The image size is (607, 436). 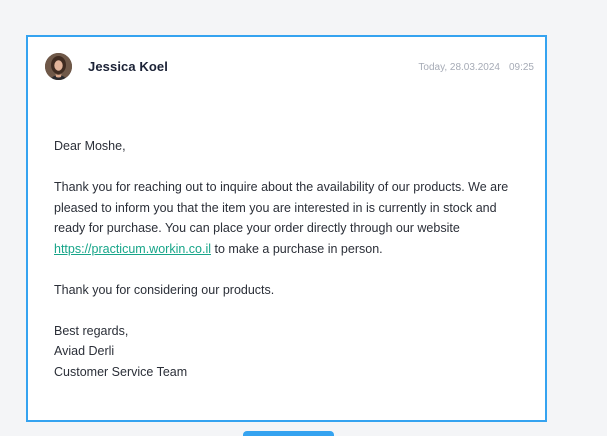 I want to click on email-date: Today, 28.03.2024, so click(x=459, y=67).